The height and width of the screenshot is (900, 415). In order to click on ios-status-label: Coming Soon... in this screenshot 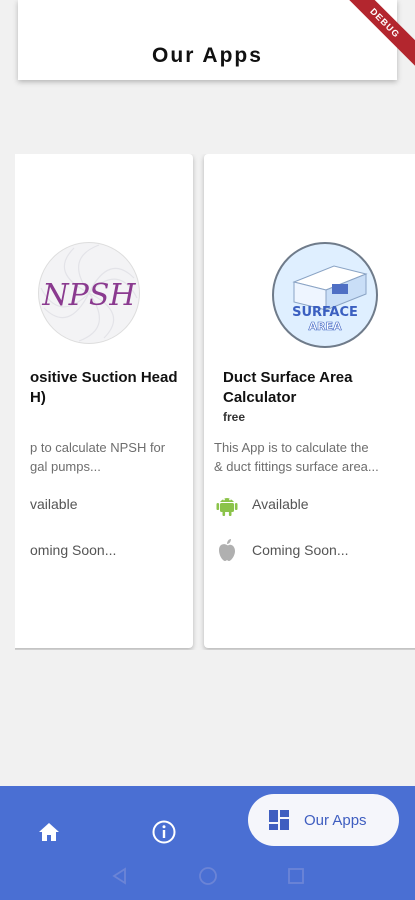, I will do `click(300, 550)`.